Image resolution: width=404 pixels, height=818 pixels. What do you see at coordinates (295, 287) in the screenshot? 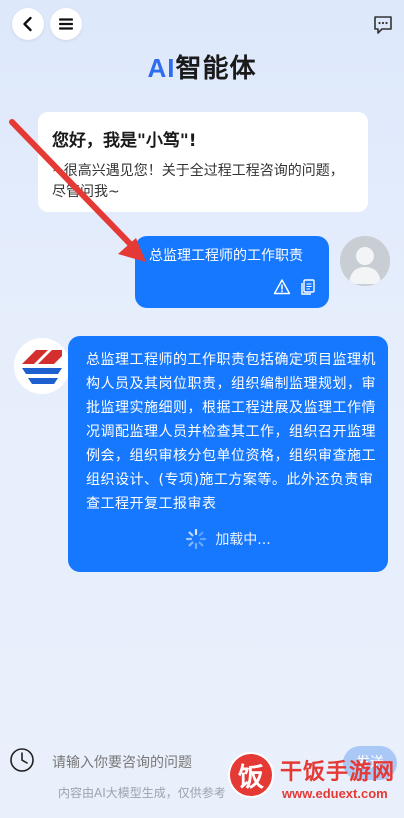
I see `message-tools` at bounding box center [295, 287].